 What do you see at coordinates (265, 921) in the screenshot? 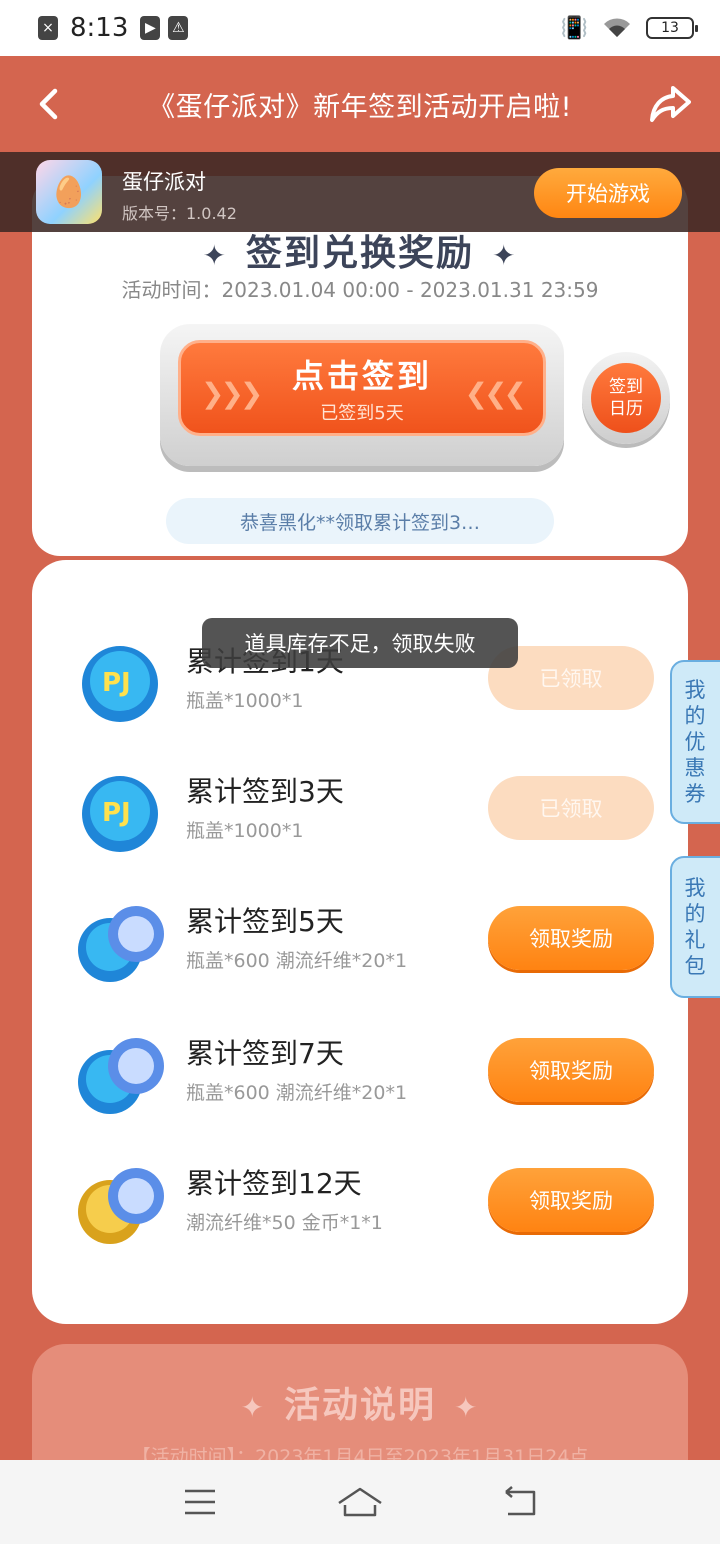
I see `reward-title: 累计签到5天` at bounding box center [265, 921].